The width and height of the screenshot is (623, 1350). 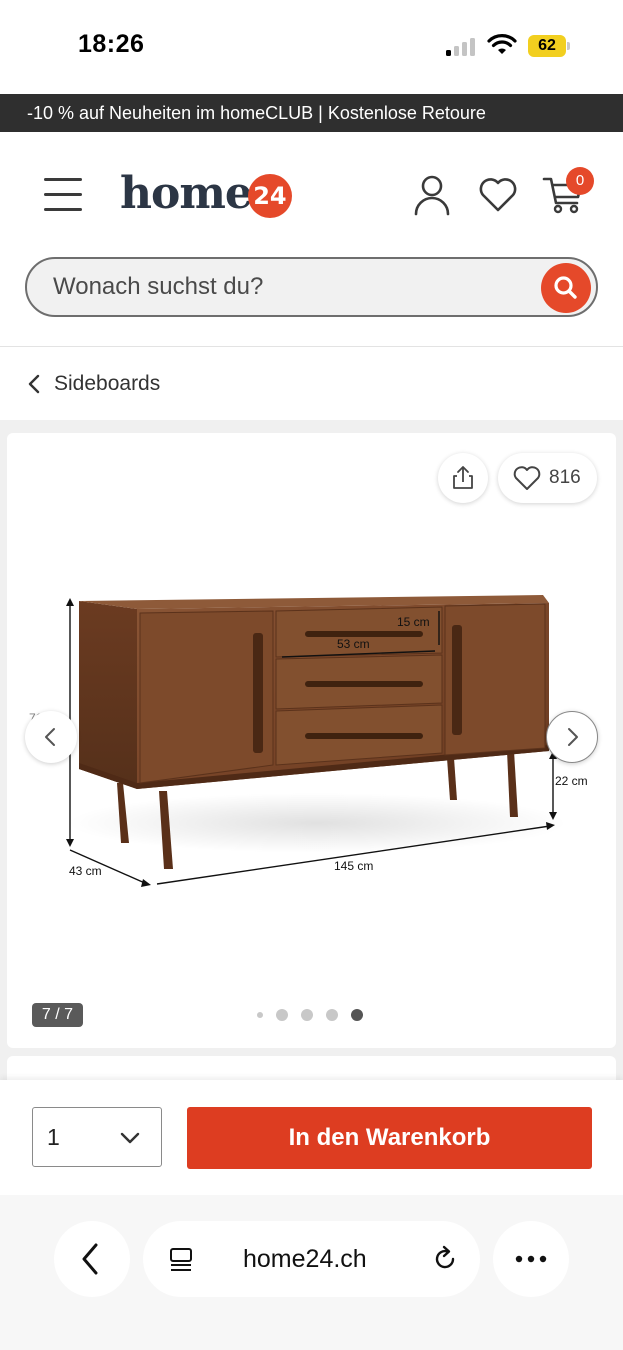 What do you see at coordinates (445, 1259) in the screenshot?
I see `reload-icon` at bounding box center [445, 1259].